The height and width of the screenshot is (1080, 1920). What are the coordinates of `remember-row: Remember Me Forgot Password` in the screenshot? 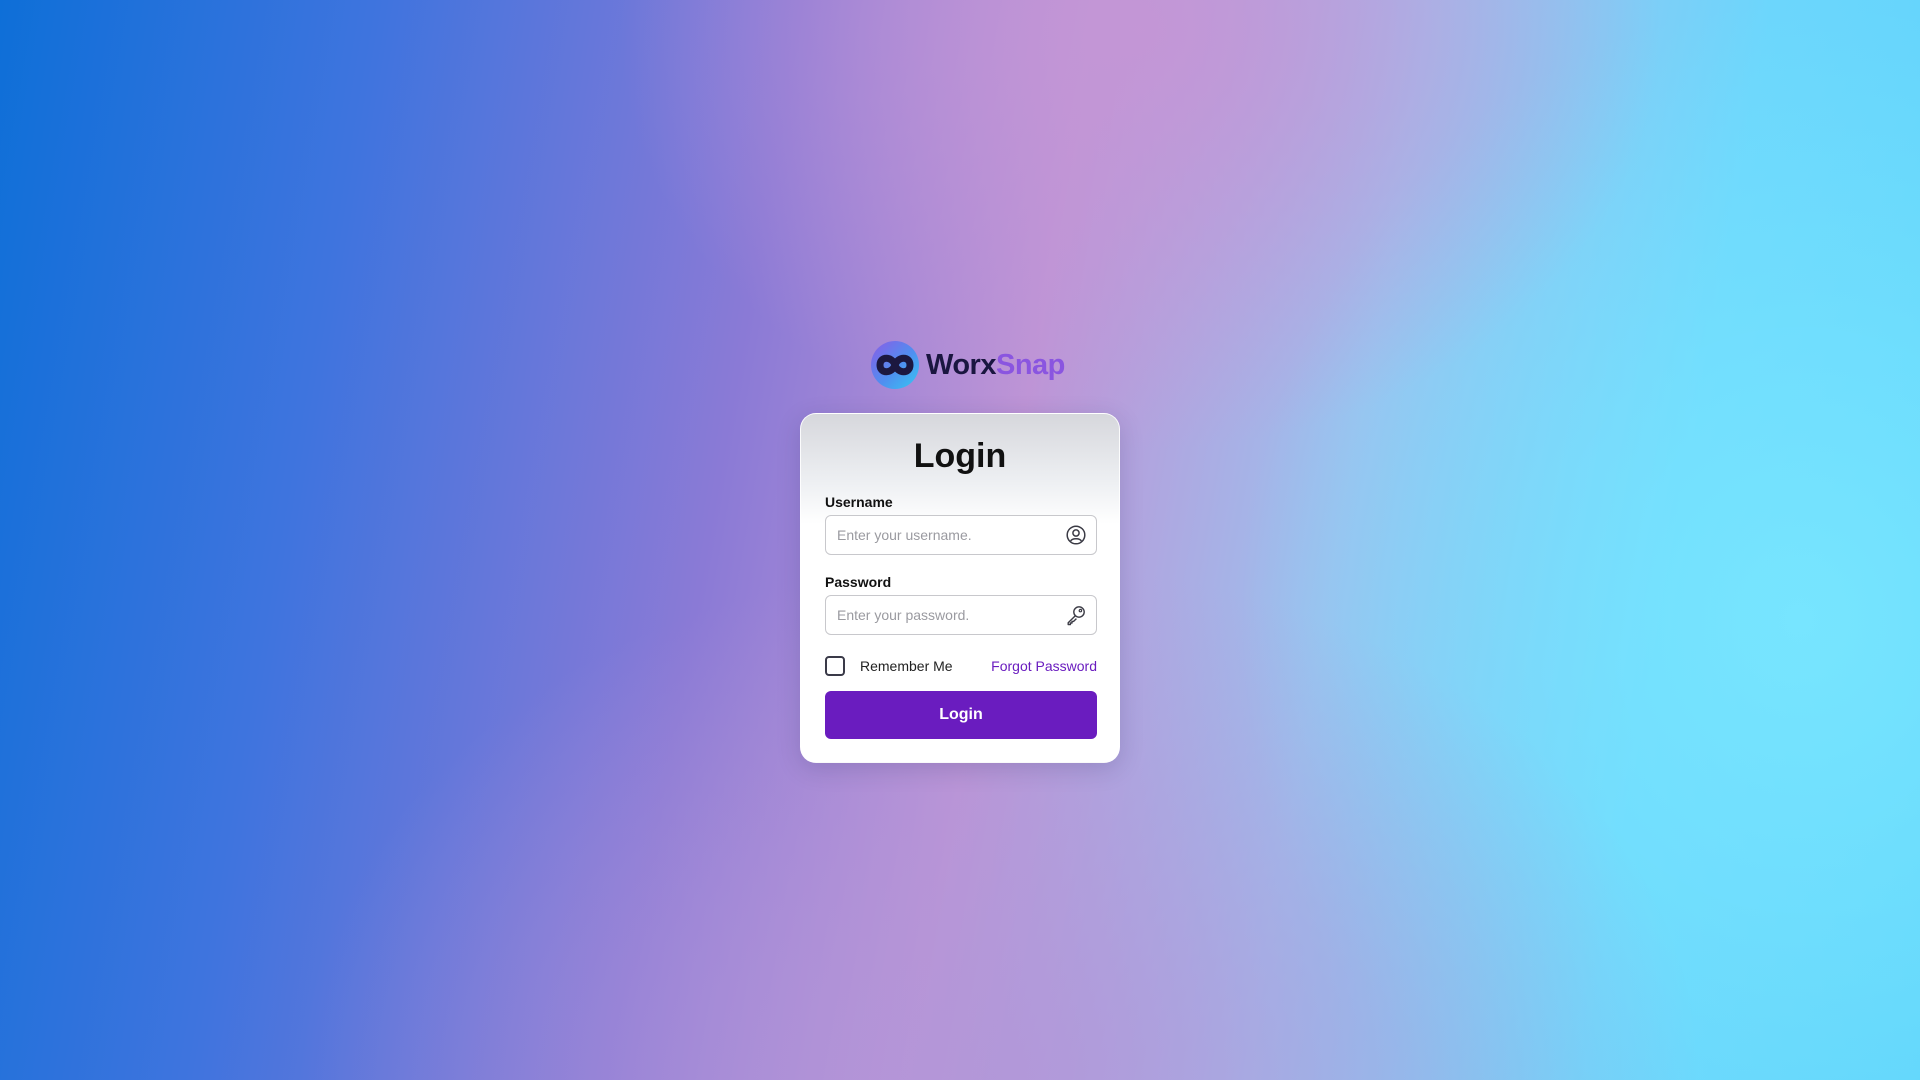 It's located at (961, 666).